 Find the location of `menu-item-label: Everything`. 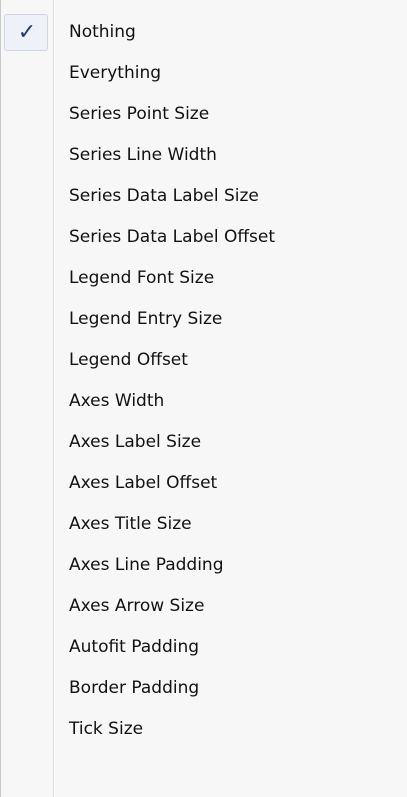

menu-item-label: Everything is located at coordinates (115, 73).